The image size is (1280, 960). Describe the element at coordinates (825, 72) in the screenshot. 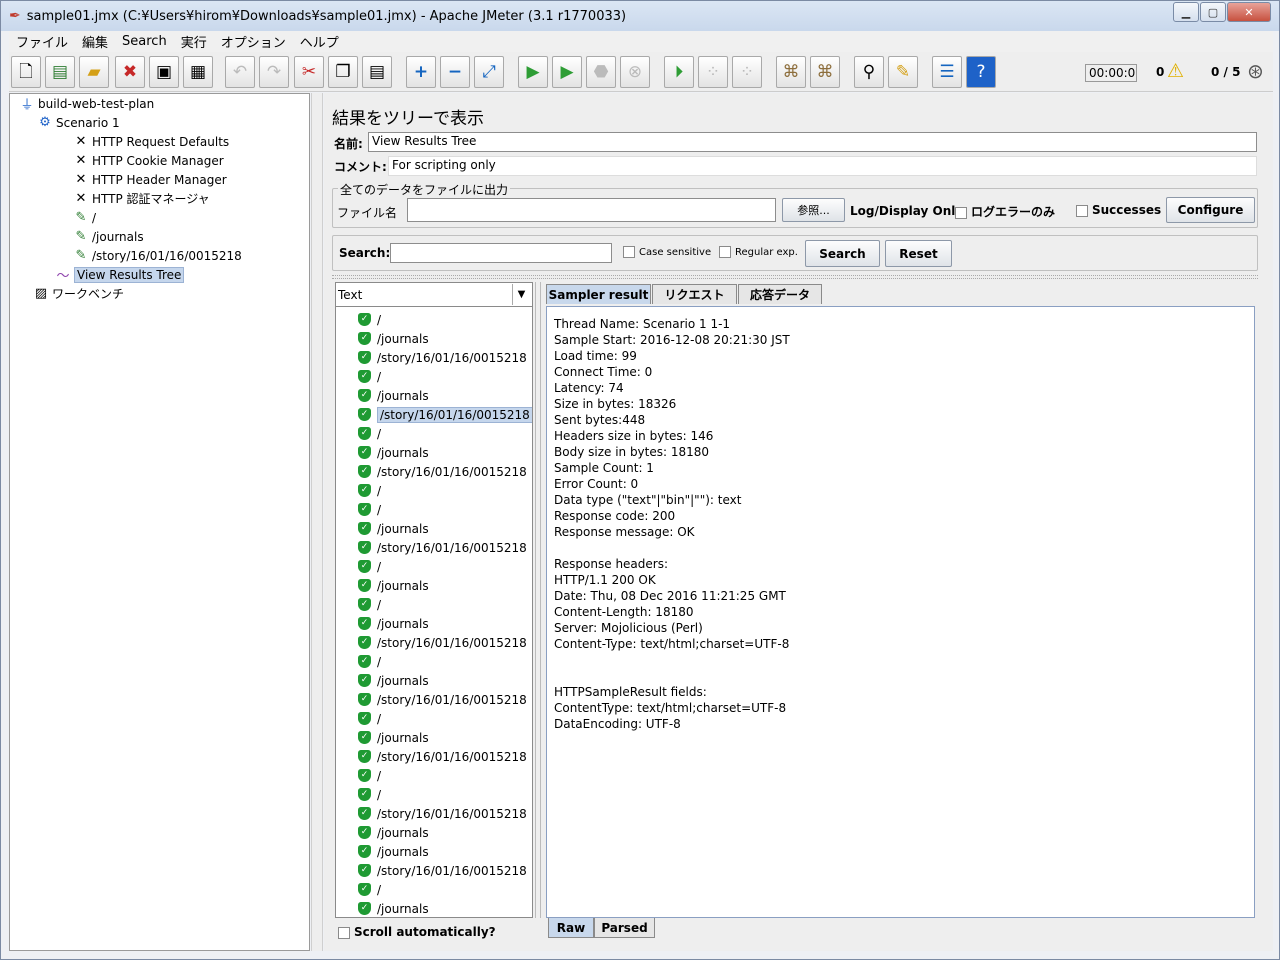

I see `clear-all-icon: ⌘` at that location.